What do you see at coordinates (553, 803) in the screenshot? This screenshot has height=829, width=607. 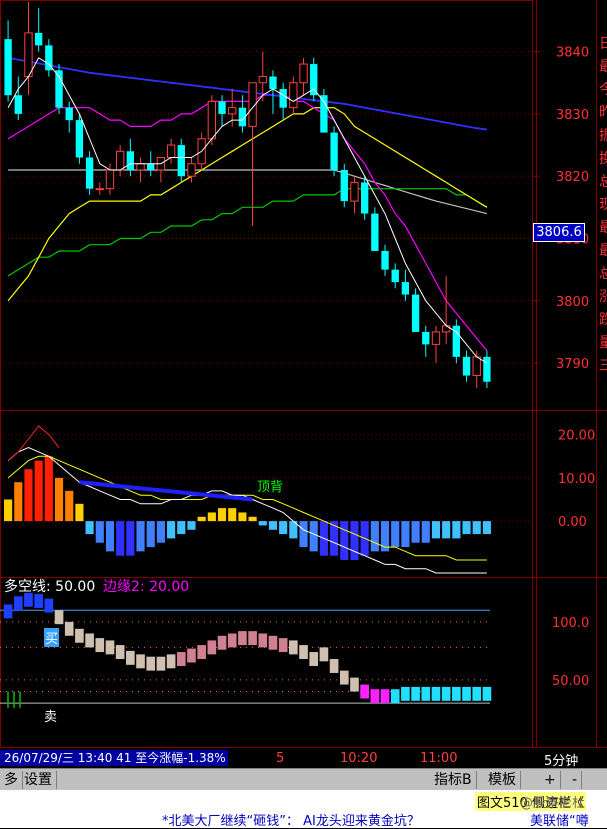 I see `ticker-weibo: @股寮老杜` at bounding box center [553, 803].